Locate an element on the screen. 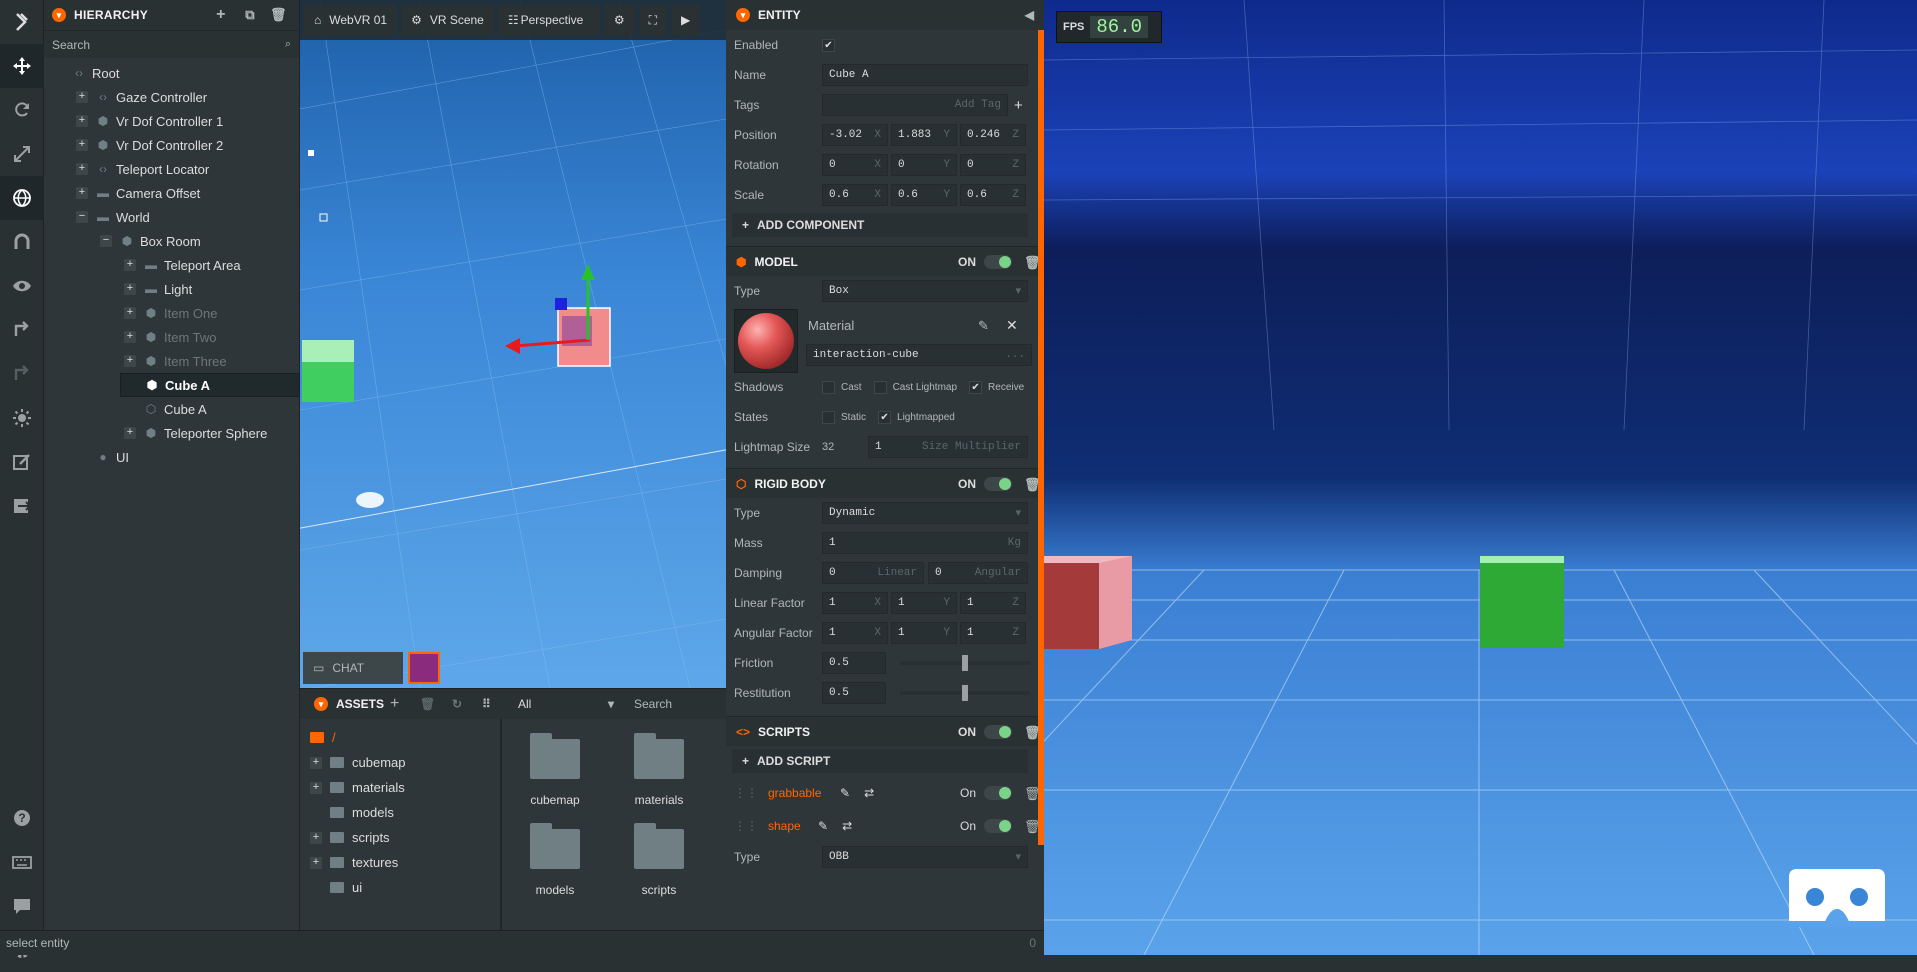 This screenshot has width=1917, height=972. asset-folder: + scripts is located at coordinates (405, 837).